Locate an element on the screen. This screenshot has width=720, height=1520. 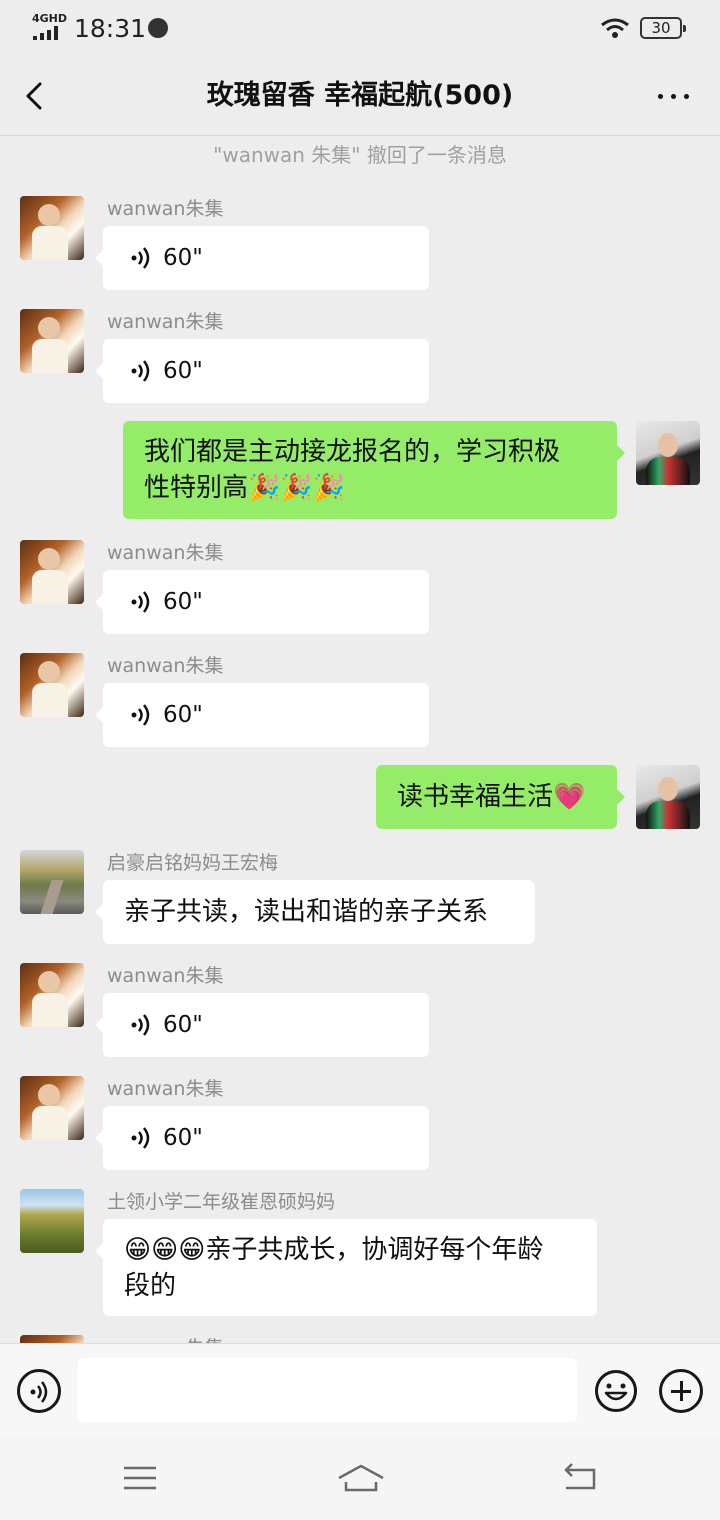
message-item: 我们都是主动接龙报名的，学习积极 性特别高🎉🎉🎉 is located at coordinates (360, 470).